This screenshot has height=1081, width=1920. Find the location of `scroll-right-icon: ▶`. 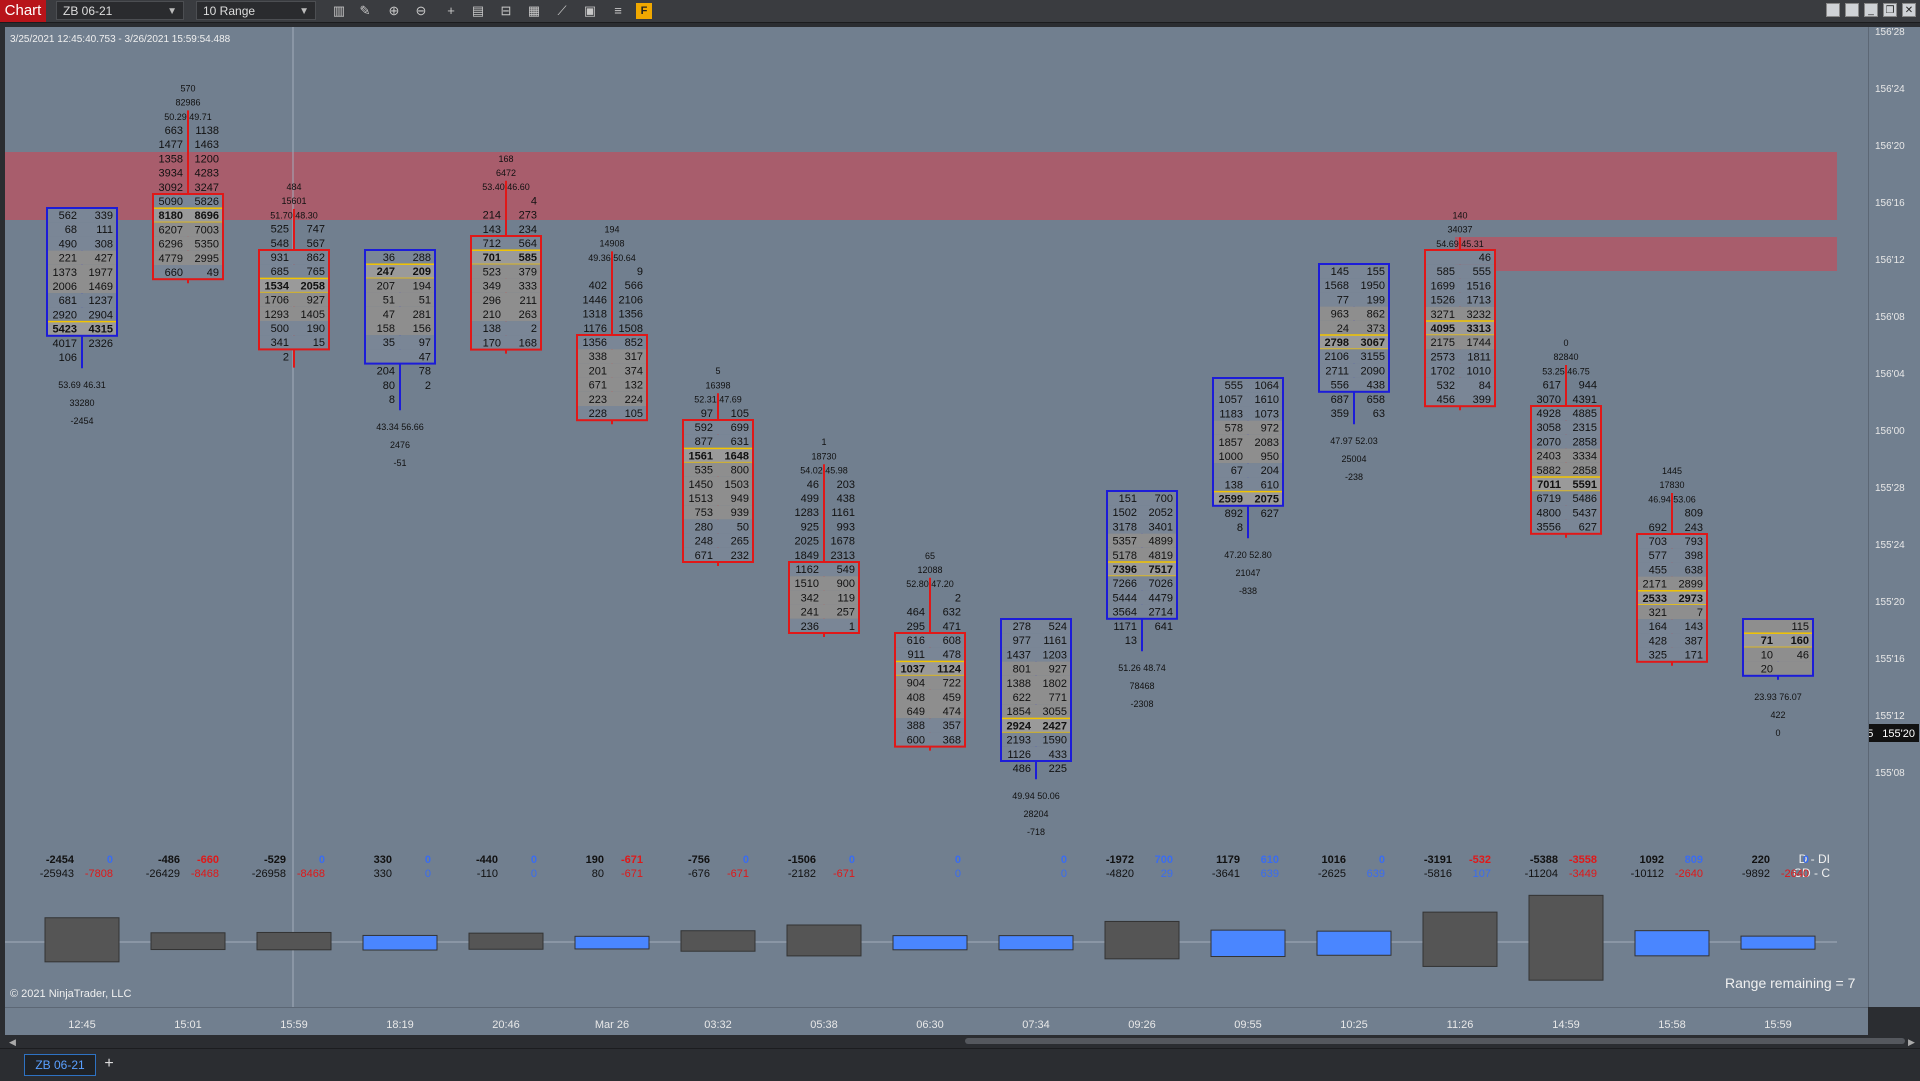

scroll-right-icon: ▶ is located at coordinates (1911, 1042).